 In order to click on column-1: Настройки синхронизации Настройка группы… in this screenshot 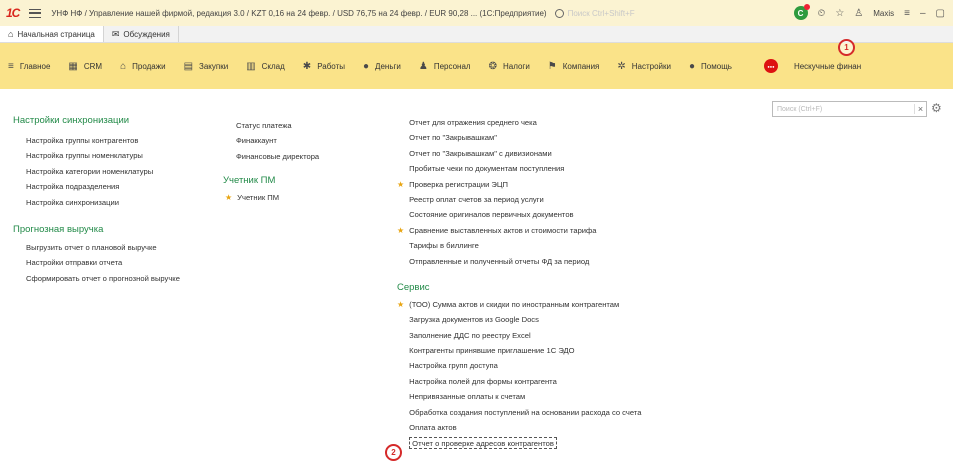, I will do `click(118, 200)`.